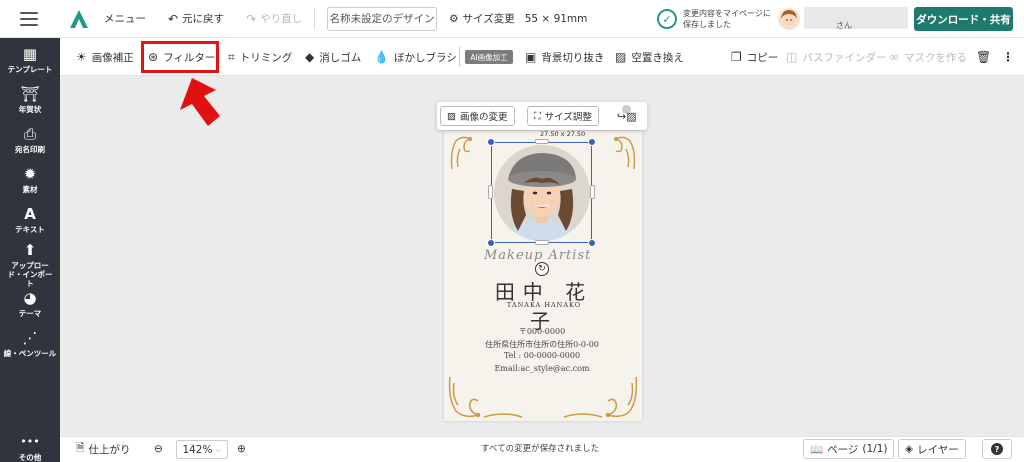 This screenshot has width=1024, height=462. Describe the element at coordinates (489, 57) in the screenshot. I see `ai-edit-badge: AI画像加工` at that location.